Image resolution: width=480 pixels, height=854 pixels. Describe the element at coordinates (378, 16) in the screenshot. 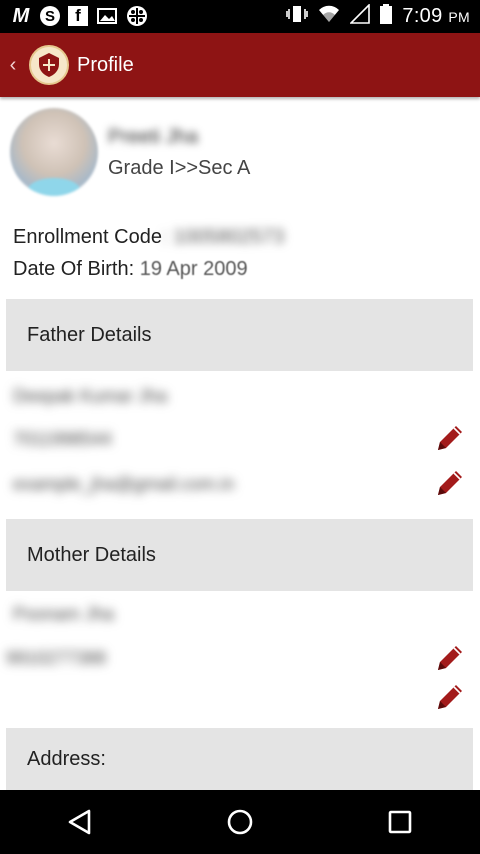

I see `system-status: 7:09 PM` at that location.